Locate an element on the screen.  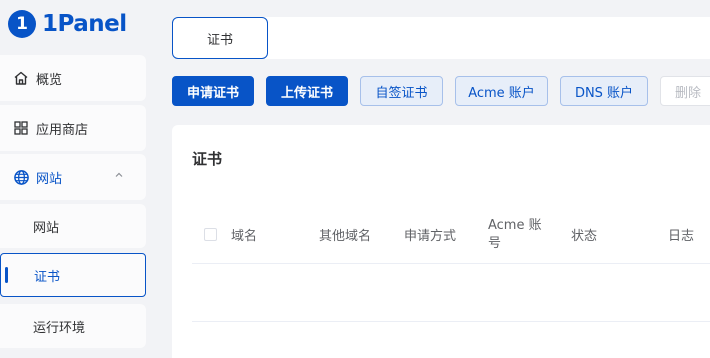
apply-certificate-button: 申请证书 is located at coordinates (213, 91).